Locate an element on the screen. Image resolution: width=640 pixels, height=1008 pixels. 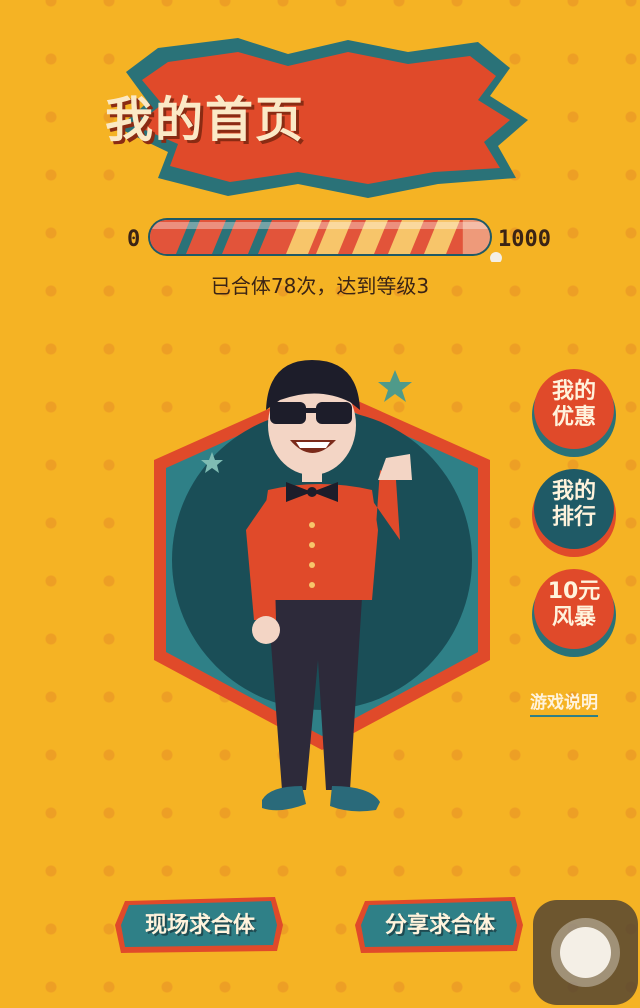
game-rules-link: 游戏说明 is located at coordinates (564, 702).